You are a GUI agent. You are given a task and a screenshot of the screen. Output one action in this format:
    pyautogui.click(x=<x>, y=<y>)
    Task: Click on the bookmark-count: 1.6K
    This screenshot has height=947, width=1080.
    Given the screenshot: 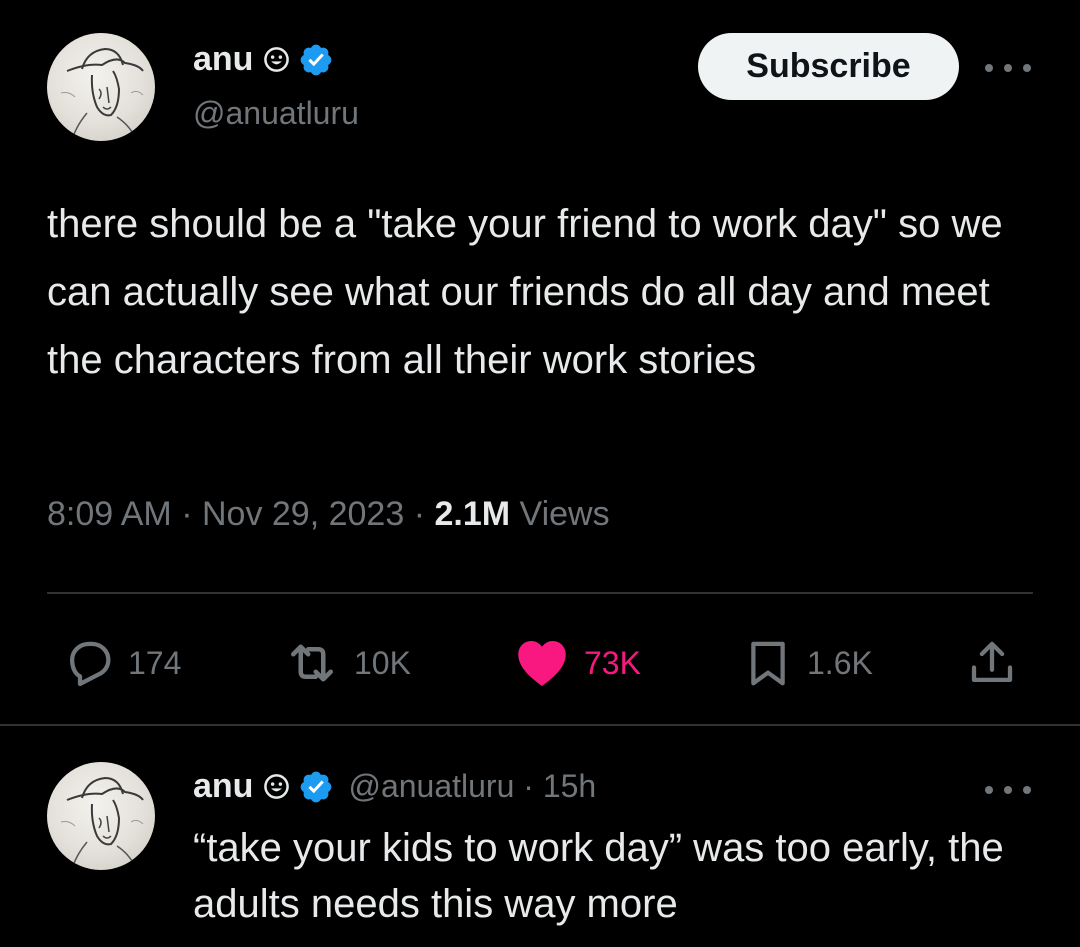 What is the action you would take?
    pyautogui.click(x=840, y=662)
    